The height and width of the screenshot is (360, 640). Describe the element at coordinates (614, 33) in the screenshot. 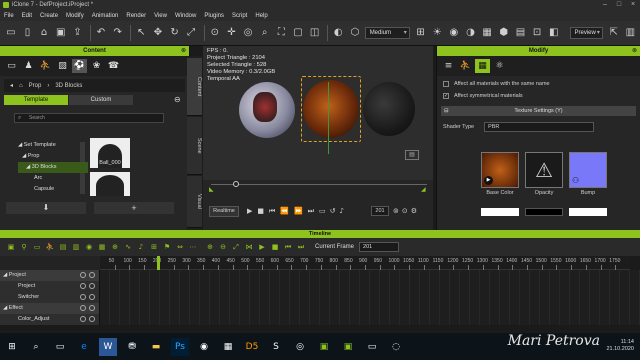

I see `export-render-icon: ⇱` at that location.